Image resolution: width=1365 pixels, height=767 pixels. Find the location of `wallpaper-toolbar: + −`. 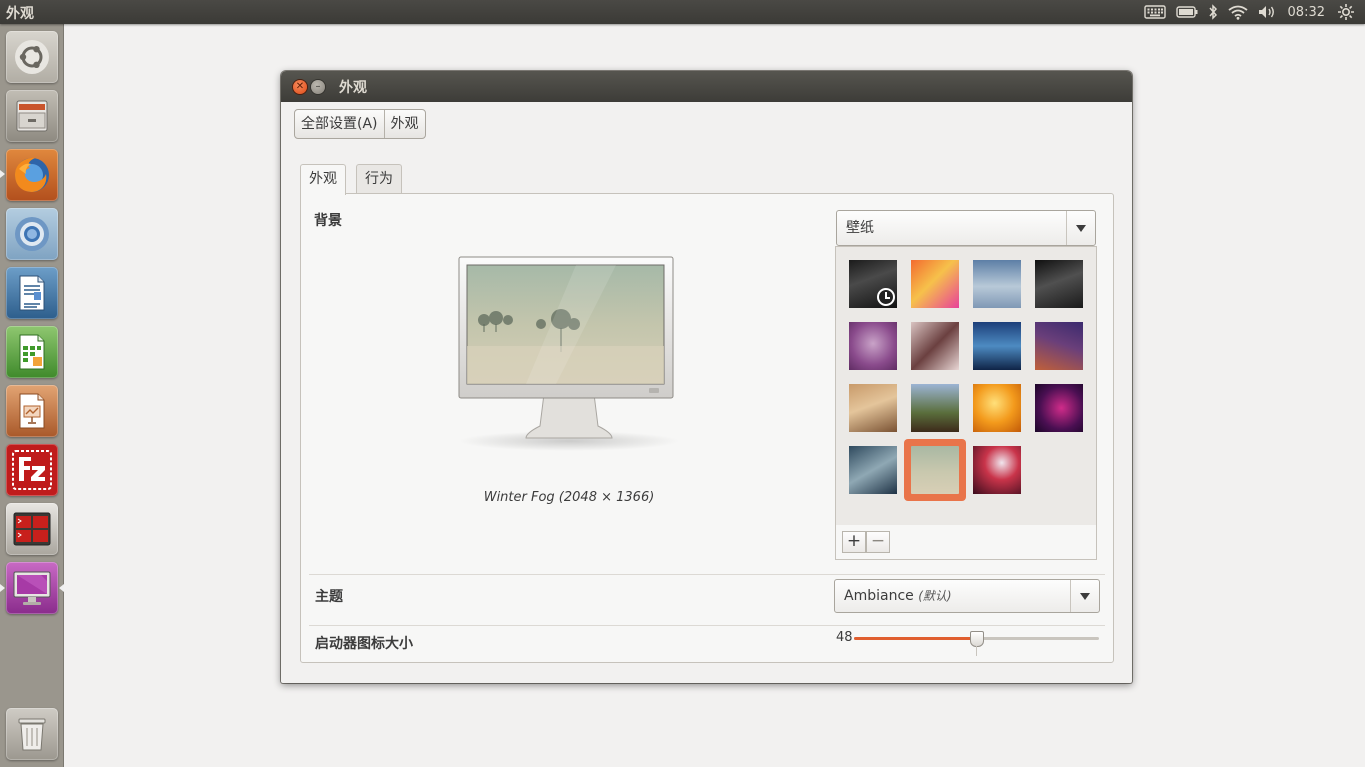

wallpaper-toolbar: + − is located at coordinates (966, 542).